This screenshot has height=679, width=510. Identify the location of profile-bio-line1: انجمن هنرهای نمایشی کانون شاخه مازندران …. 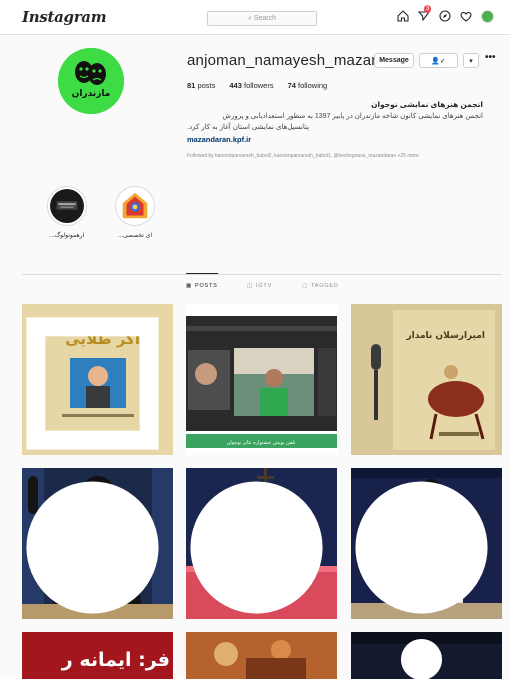
(352, 116).